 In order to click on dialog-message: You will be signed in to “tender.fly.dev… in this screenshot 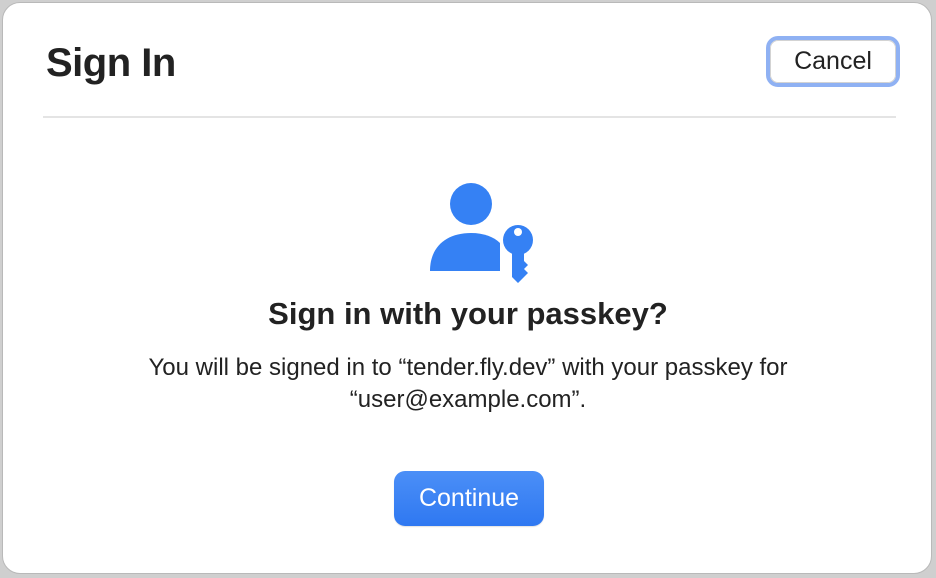, I will do `click(468, 383)`.